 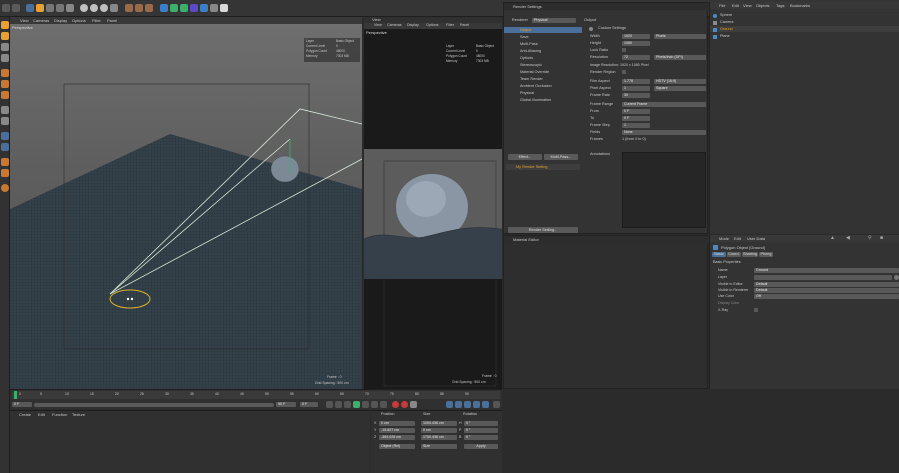 What do you see at coordinates (896, 277) in the screenshot?
I see `layer-link-icon` at bounding box center [896, 277].